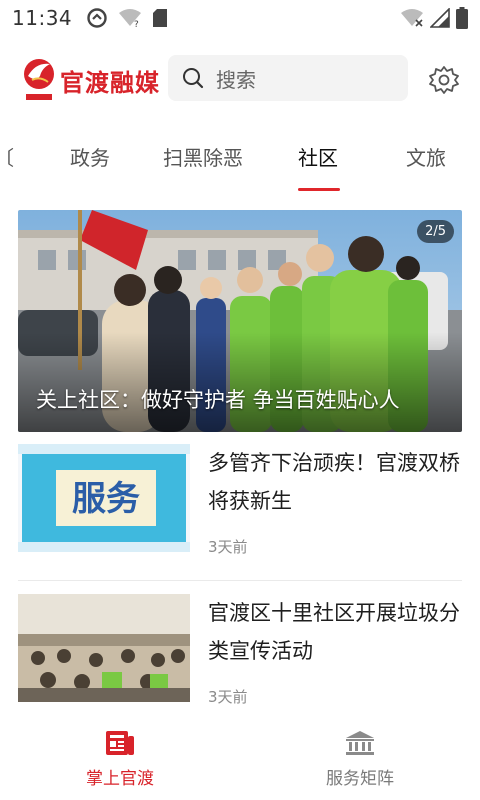 Image resolution: width=480 pixels, height=800 pixels. I want to click on wifi-off-icon, so click(412, 18).